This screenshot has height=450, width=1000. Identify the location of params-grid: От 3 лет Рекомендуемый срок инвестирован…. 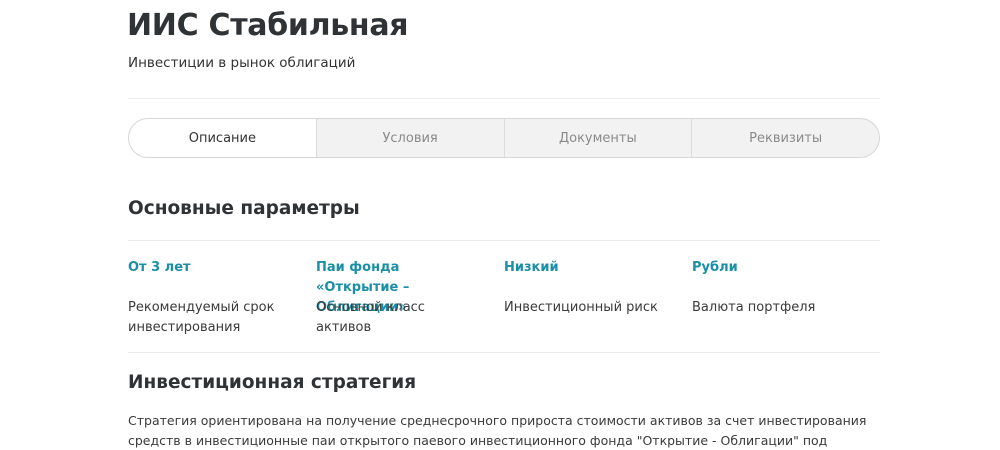
(504, 298).